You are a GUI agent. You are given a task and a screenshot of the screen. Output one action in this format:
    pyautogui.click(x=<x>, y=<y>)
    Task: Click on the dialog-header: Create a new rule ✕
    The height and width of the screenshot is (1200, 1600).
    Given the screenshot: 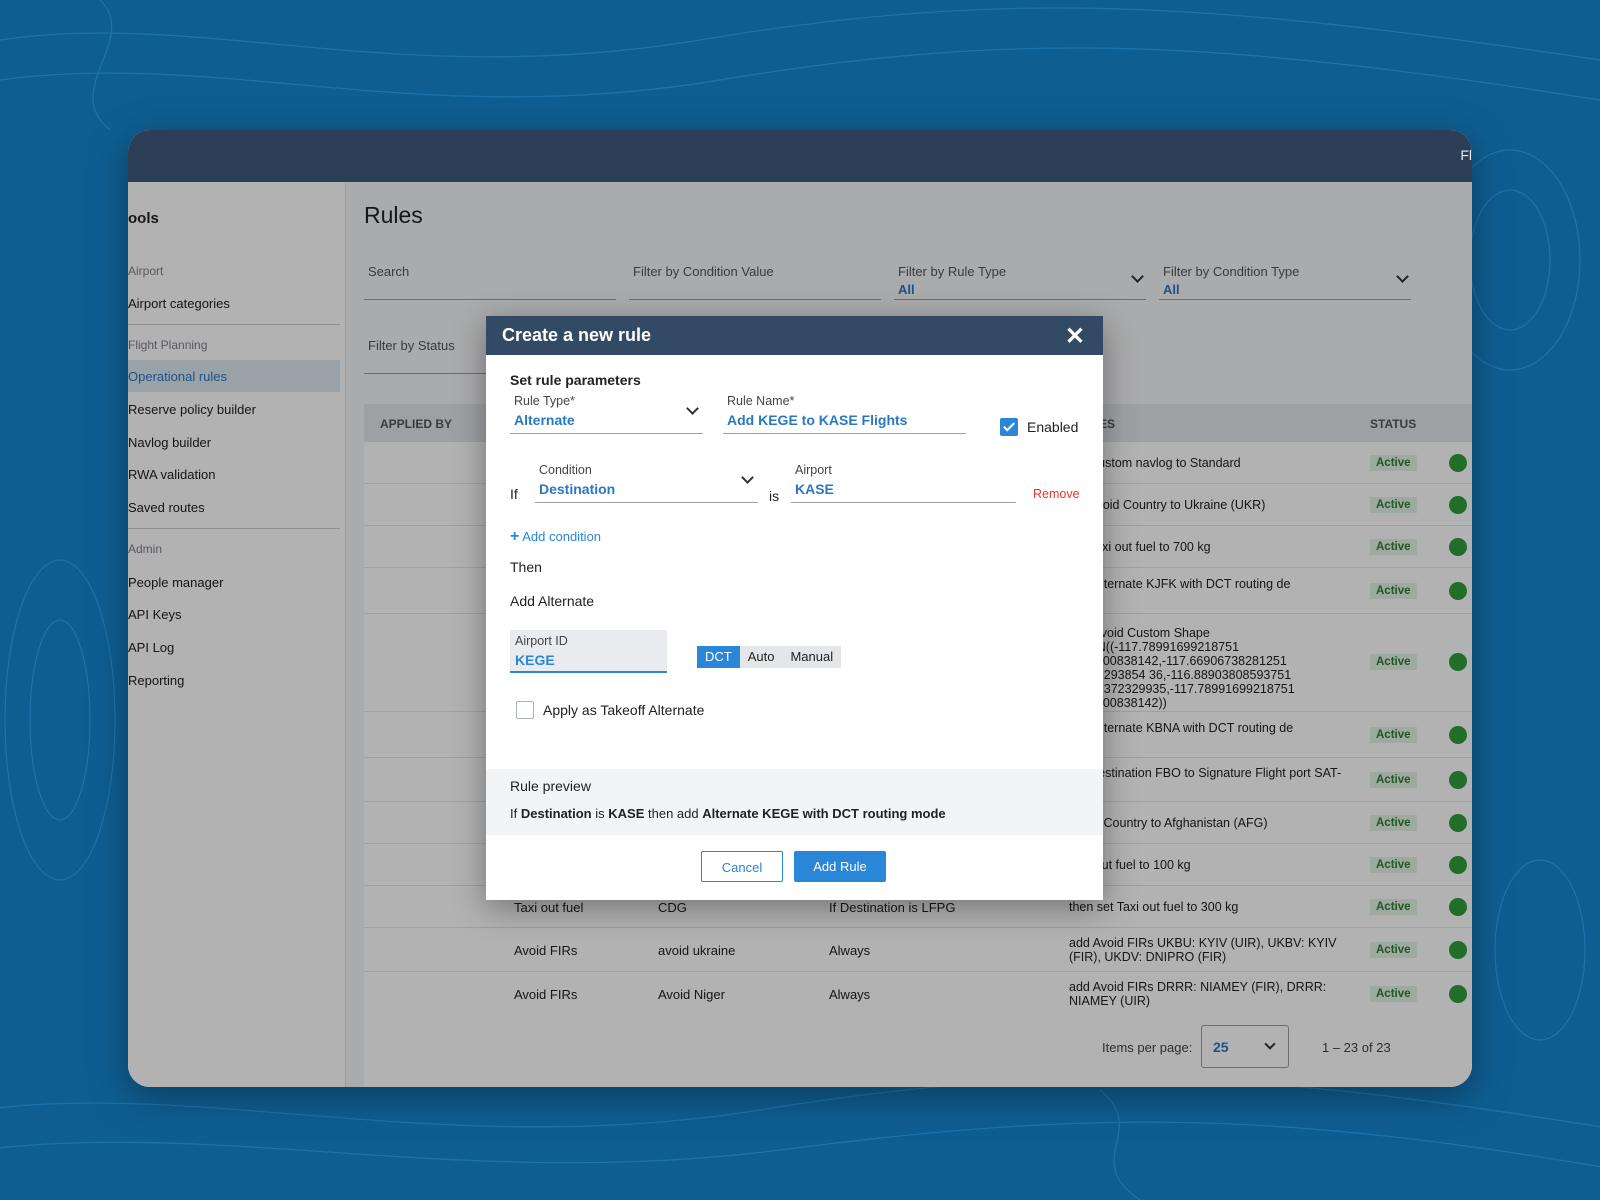 What is the action you would take?
    pyautogui.click(x=794, y=335)
    